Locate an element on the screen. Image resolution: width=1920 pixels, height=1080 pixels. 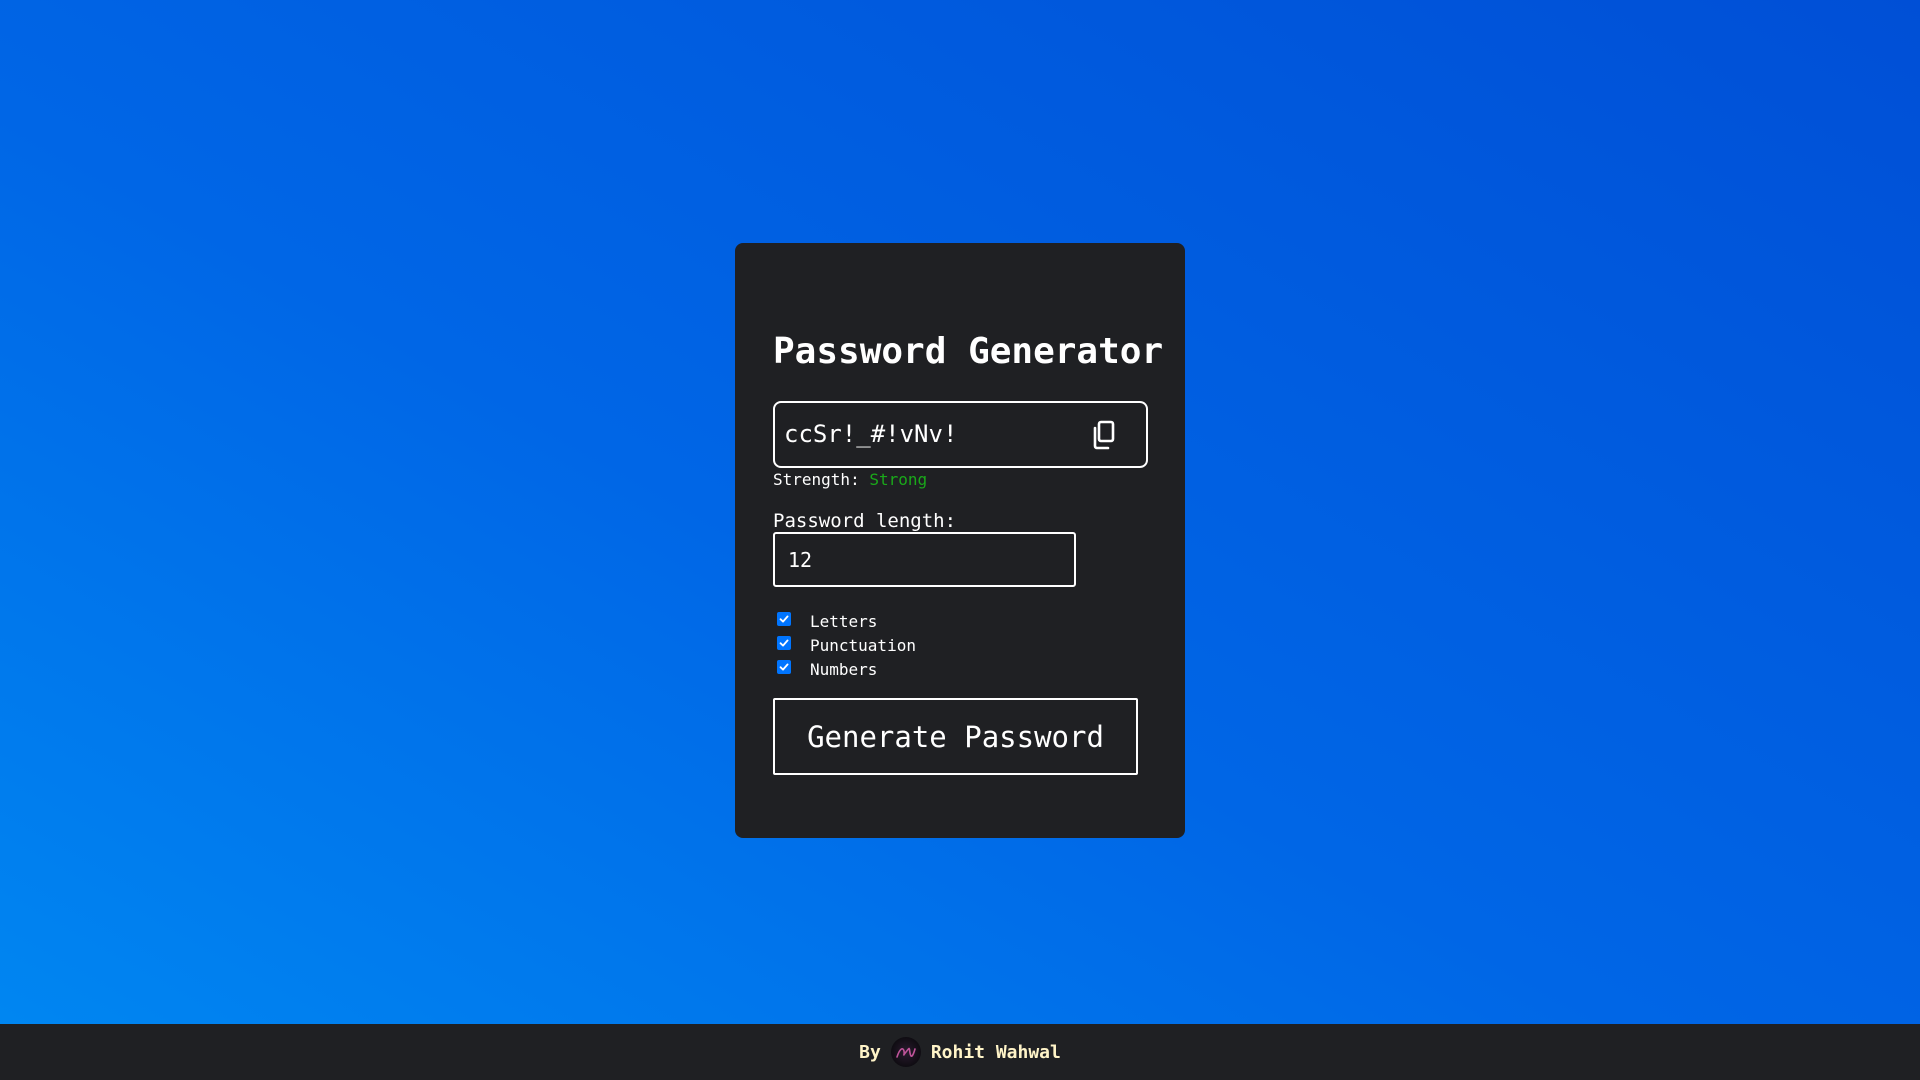
letters-checkbox is located at coordinates (784, 619).